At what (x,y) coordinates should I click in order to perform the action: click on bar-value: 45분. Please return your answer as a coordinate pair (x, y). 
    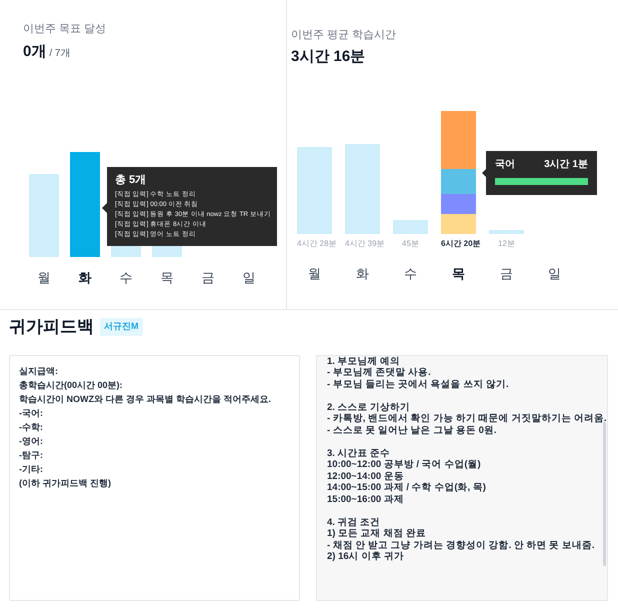
    Looking at the image, I should click on (410, 243).